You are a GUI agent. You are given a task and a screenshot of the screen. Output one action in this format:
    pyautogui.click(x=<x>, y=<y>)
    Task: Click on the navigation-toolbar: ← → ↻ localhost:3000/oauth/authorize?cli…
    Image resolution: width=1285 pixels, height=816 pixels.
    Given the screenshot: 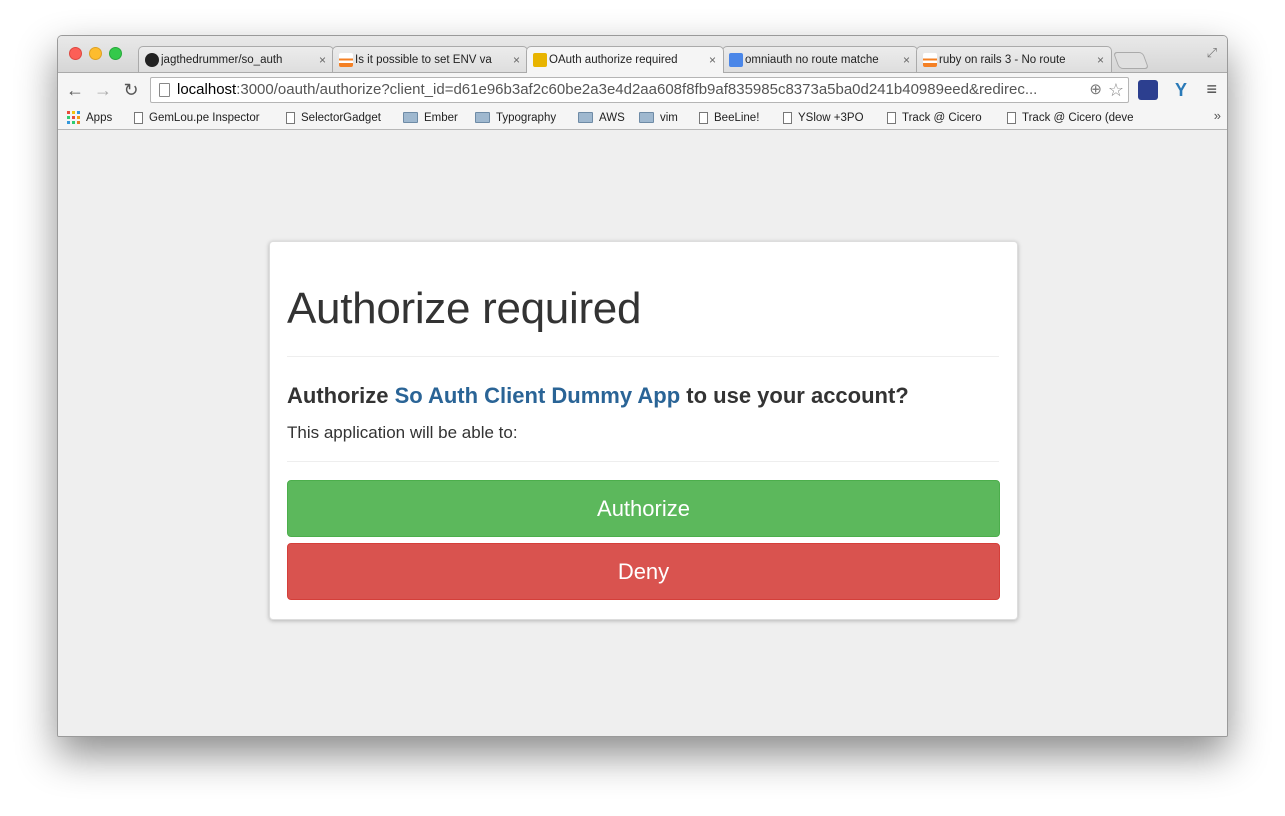 What is the action you would take?
    pyautogui.click(x=642, y=89)
    